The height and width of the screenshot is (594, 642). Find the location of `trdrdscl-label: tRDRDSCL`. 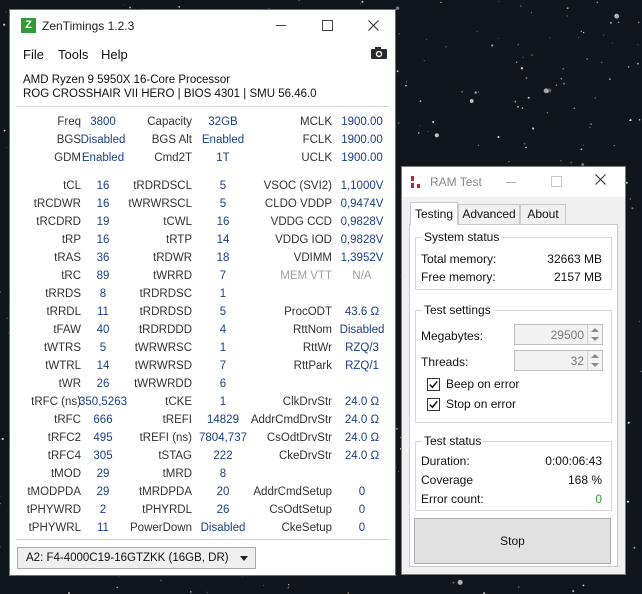

trdrdscl-label: tRDRDSCL is located at coordinates (162, 186).